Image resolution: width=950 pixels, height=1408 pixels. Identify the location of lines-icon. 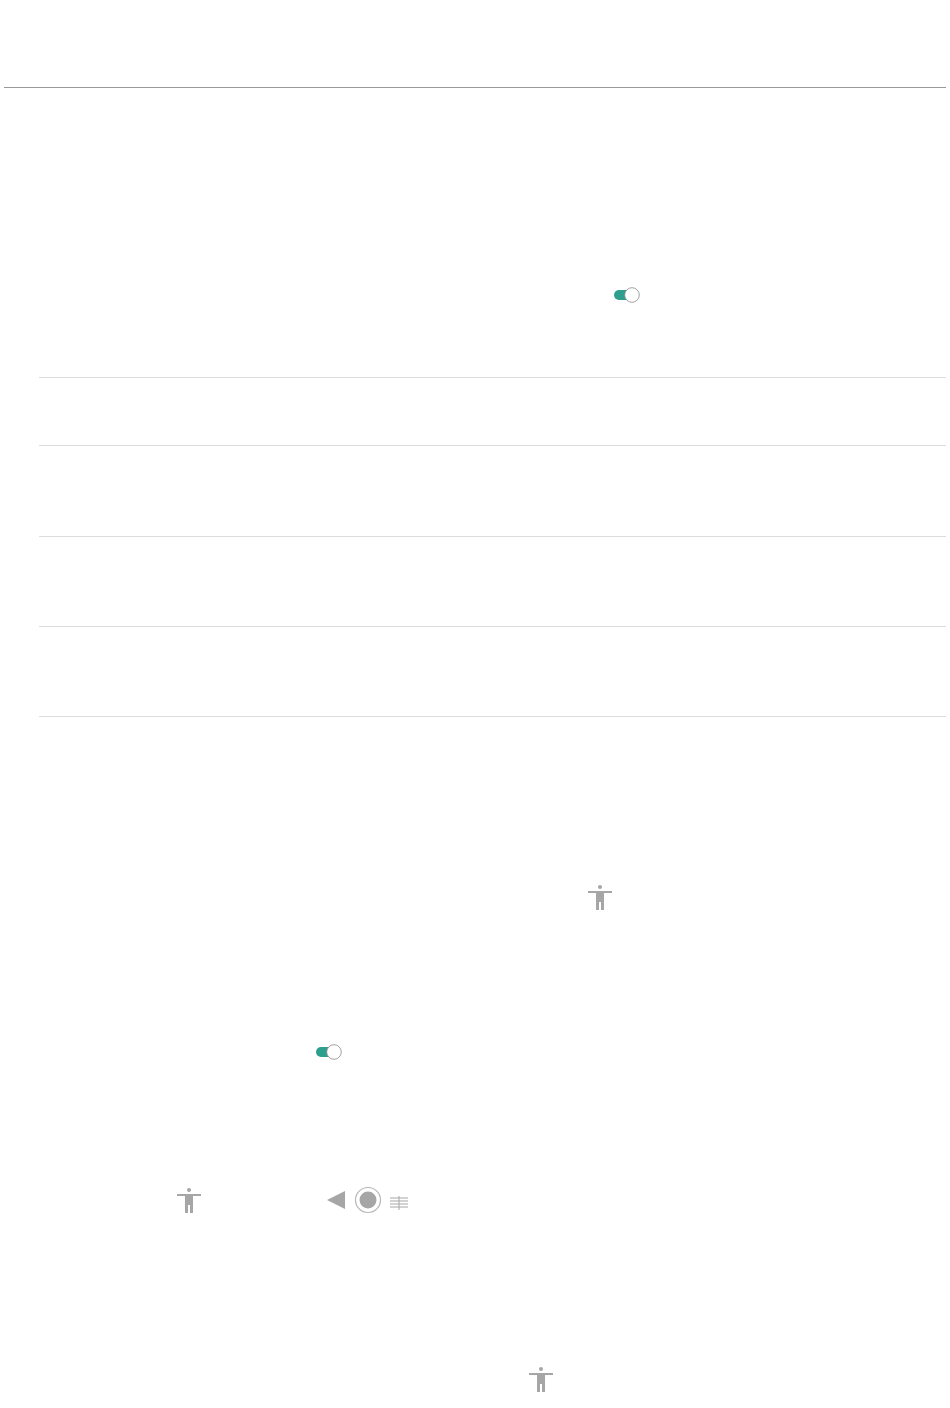
(399, 1203).